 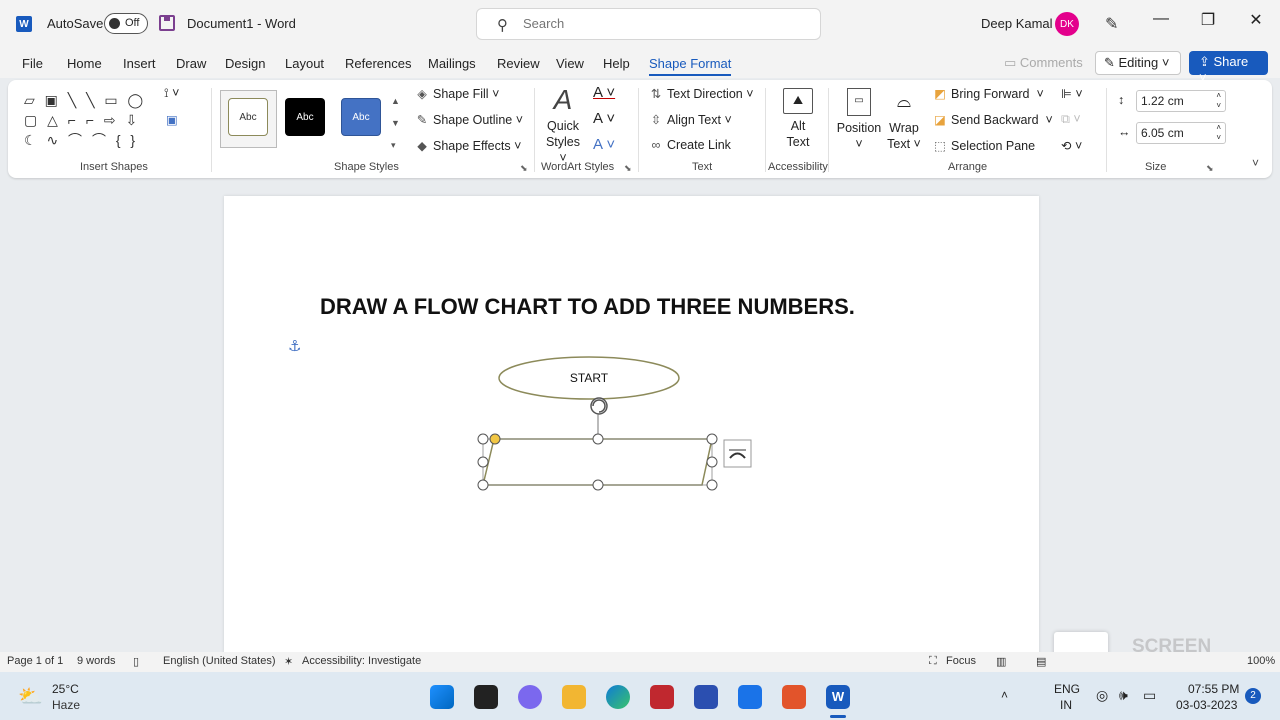 What do you see at coordinates (1138, 63) in the screenshot?
I see `editing-mode-button: ✎ Editing ˅` at bounding box center [1138, 63].